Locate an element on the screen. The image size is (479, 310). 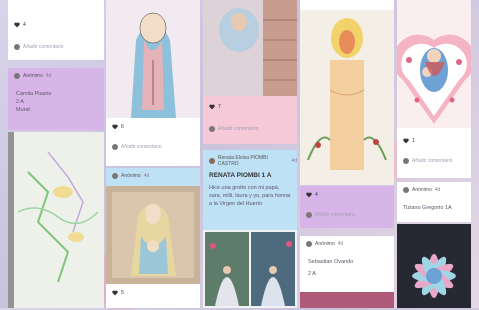
virgin-painting-image is located at coordinates (153, 235).